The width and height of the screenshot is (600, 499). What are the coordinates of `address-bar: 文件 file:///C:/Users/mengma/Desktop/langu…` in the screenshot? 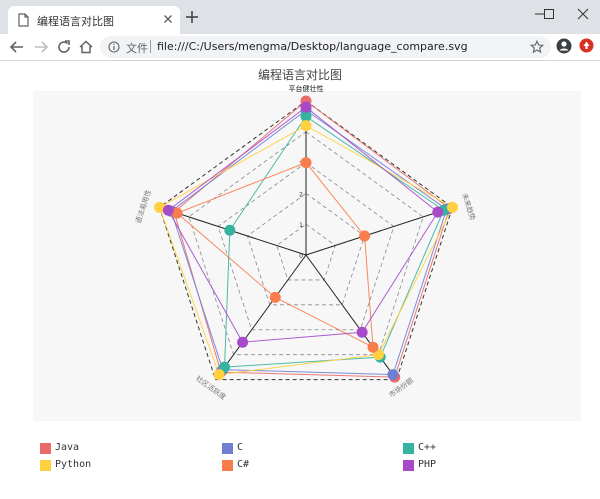 It's located at (325, 47).